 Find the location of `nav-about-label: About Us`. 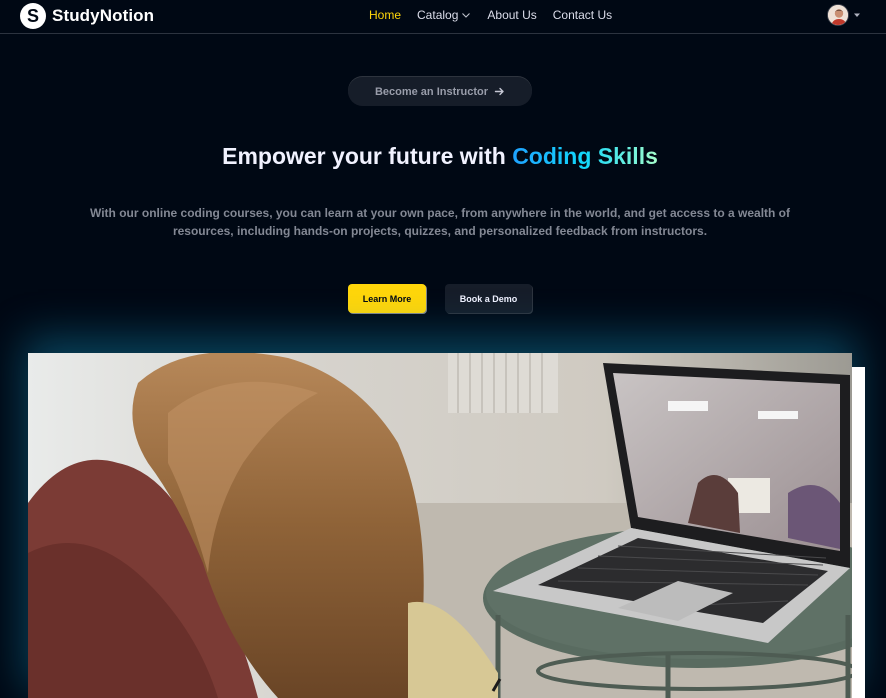

nav-about-label: About Us is located at coordinates (512, 15).